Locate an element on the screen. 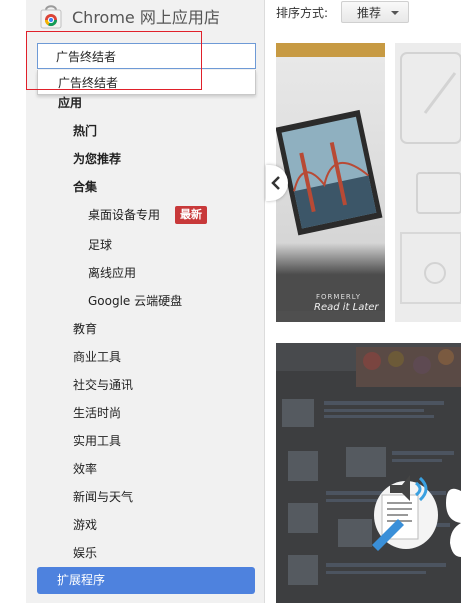 The height and width of the screenshot is (603, 461). sidebar-item-recommended: 为您推荐 is located at coordinates (97, 159).